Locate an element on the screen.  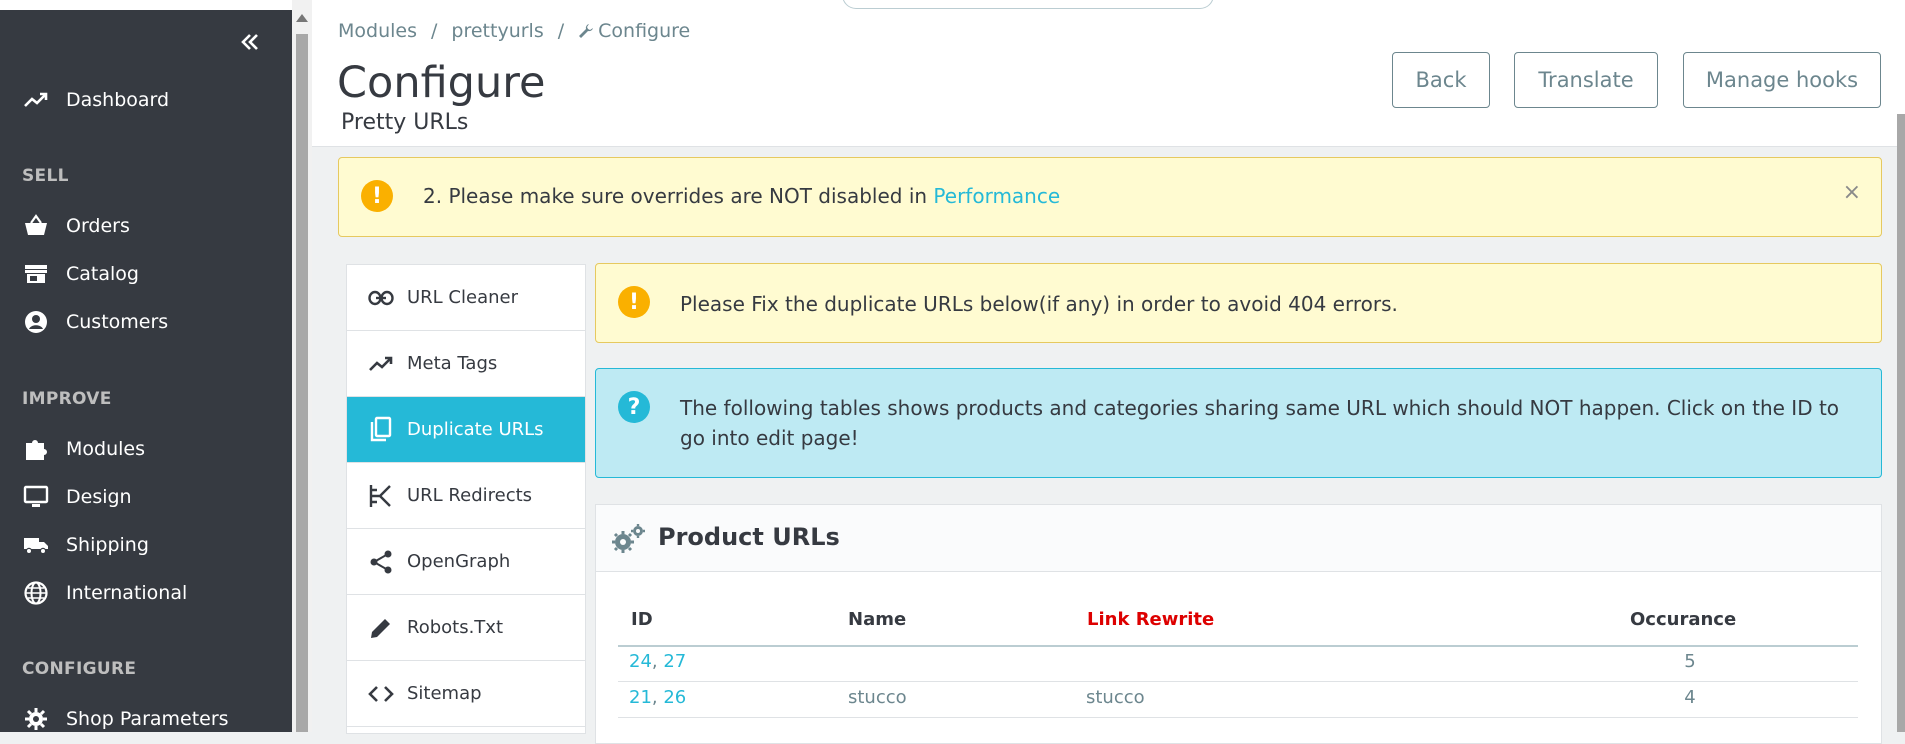
sidebar-item-label: Shipping is located at coordinates (107, 545).